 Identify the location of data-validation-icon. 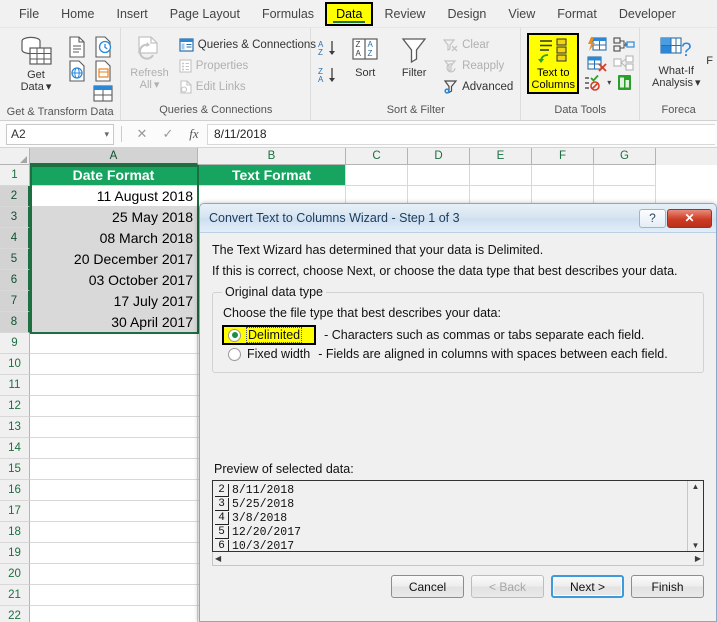
(594, 82).